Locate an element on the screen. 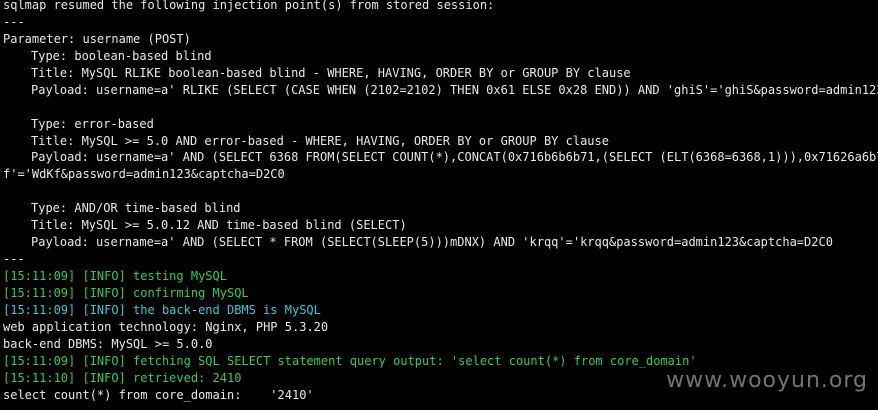 The height and width of the screenshot is (410, 878). terminal-line: f'='WdKf&password=admin123&captcha=D2C0 is located at coordinates (144, 174).